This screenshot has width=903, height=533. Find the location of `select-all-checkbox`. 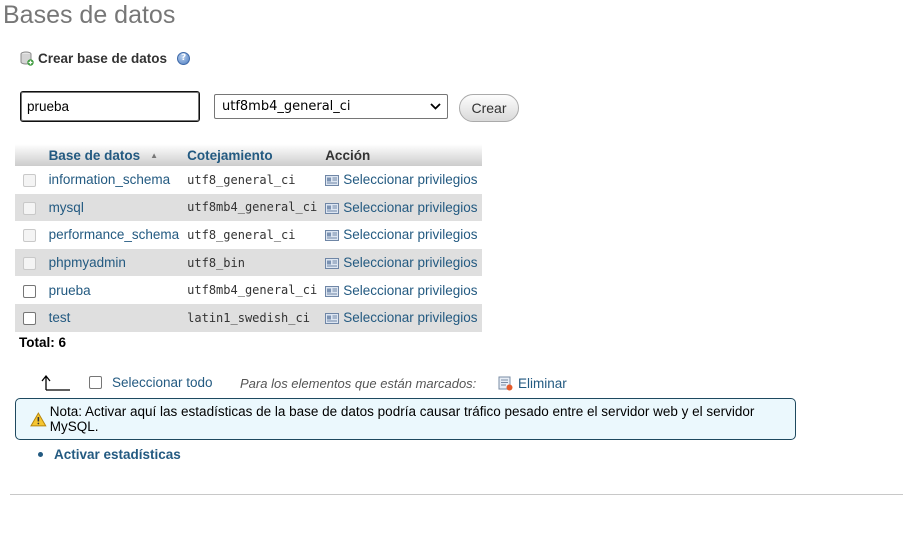

select-all-checkbox is located at coordinates (95, 382).